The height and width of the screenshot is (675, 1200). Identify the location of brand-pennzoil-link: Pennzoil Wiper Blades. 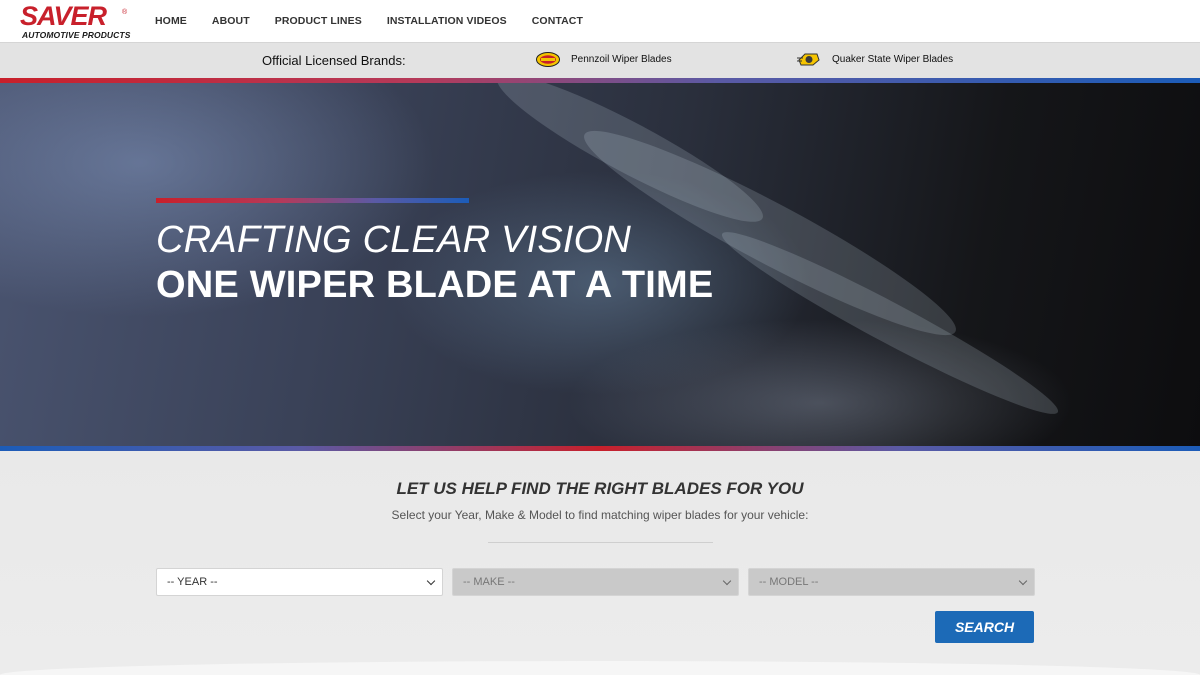
(604, 59).